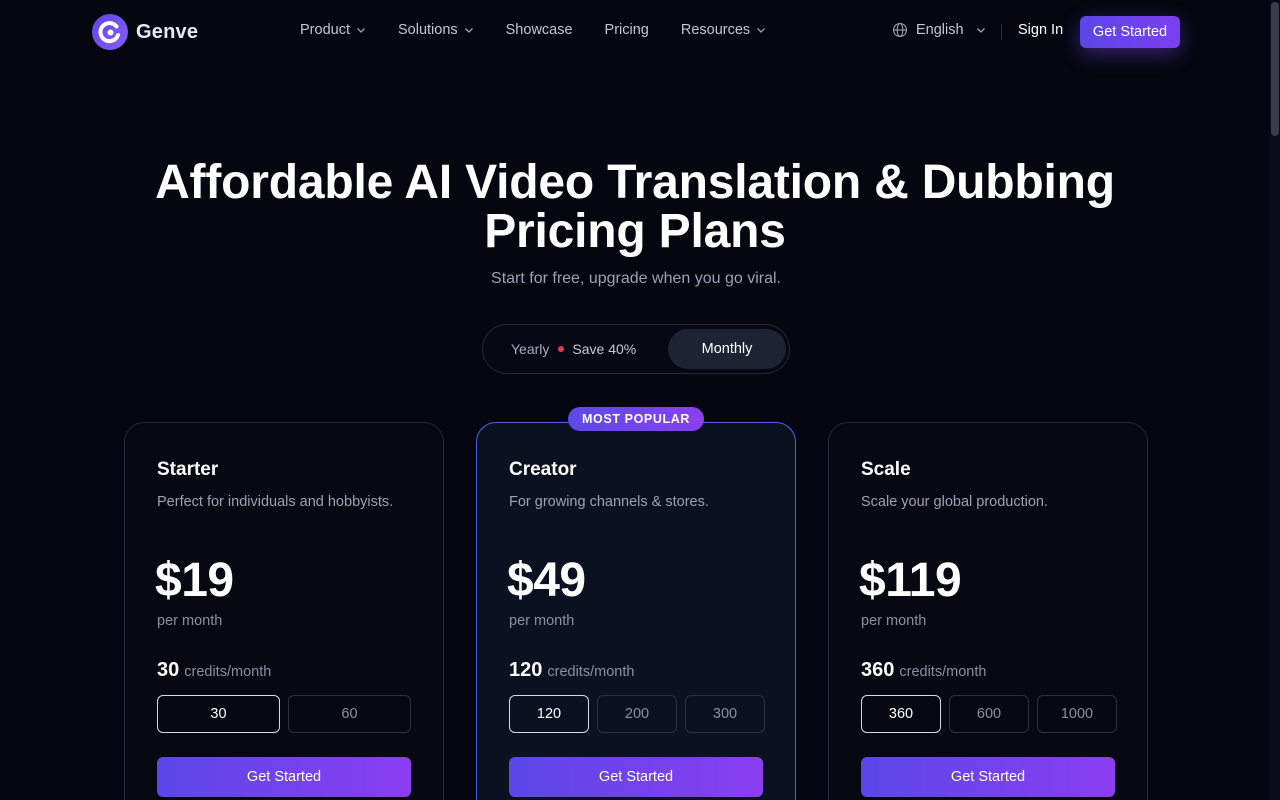 The image size is (1280, 800). I want to click on credit-option: 200, so click(637, 714).